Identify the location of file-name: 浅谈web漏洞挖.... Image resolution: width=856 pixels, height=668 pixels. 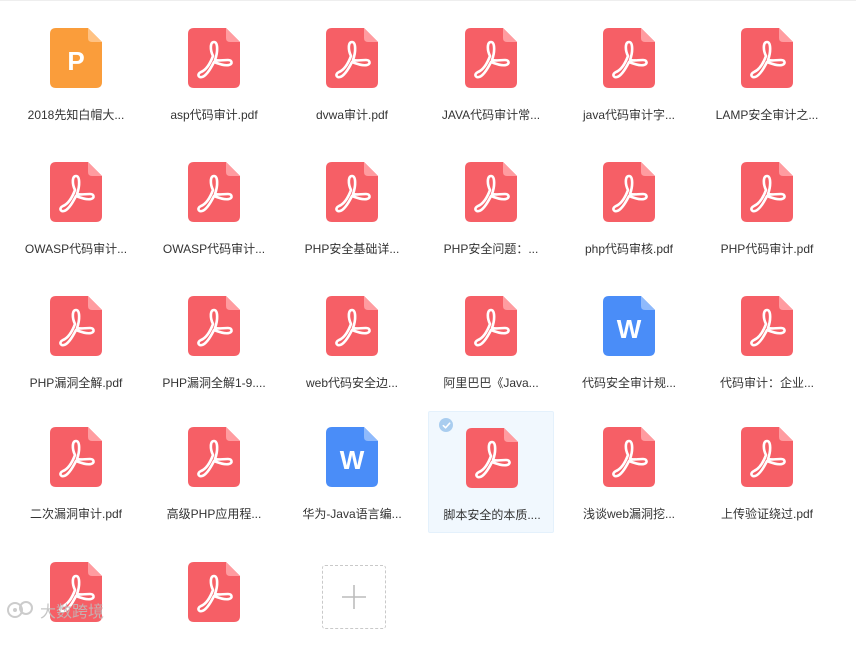
(629, 514).